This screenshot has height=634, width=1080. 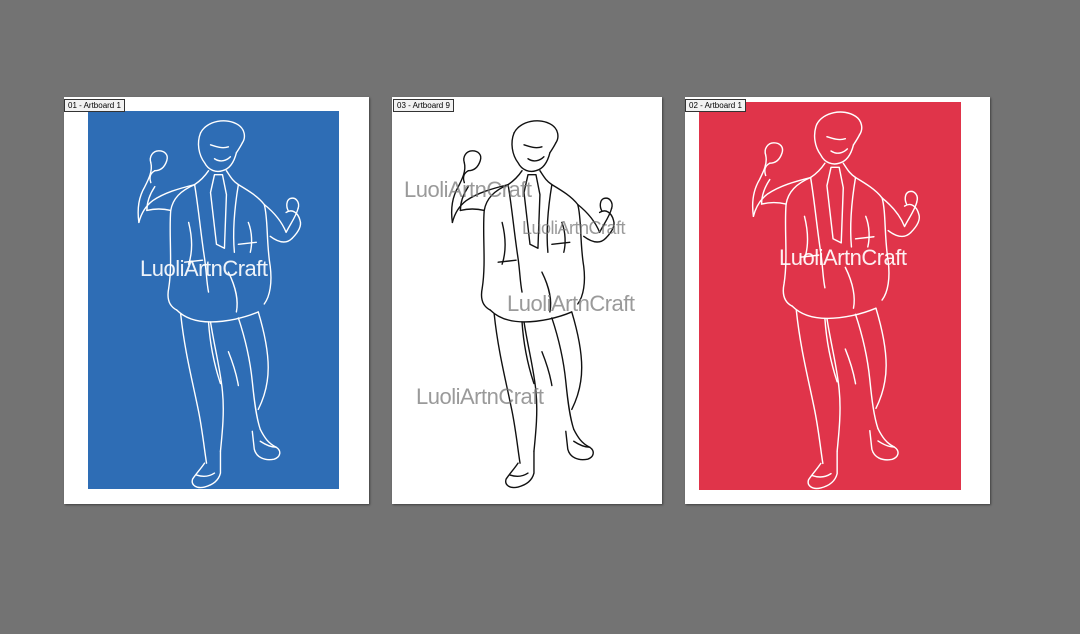 I want to click on artboard-9-label: 03 - Artboard 9, so click(x=423, y=105).